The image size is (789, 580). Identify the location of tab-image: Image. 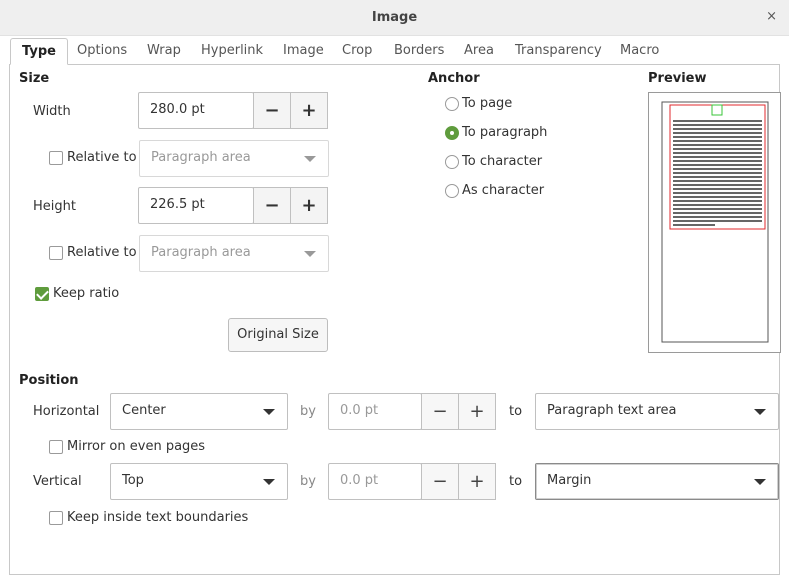
(303, 54).